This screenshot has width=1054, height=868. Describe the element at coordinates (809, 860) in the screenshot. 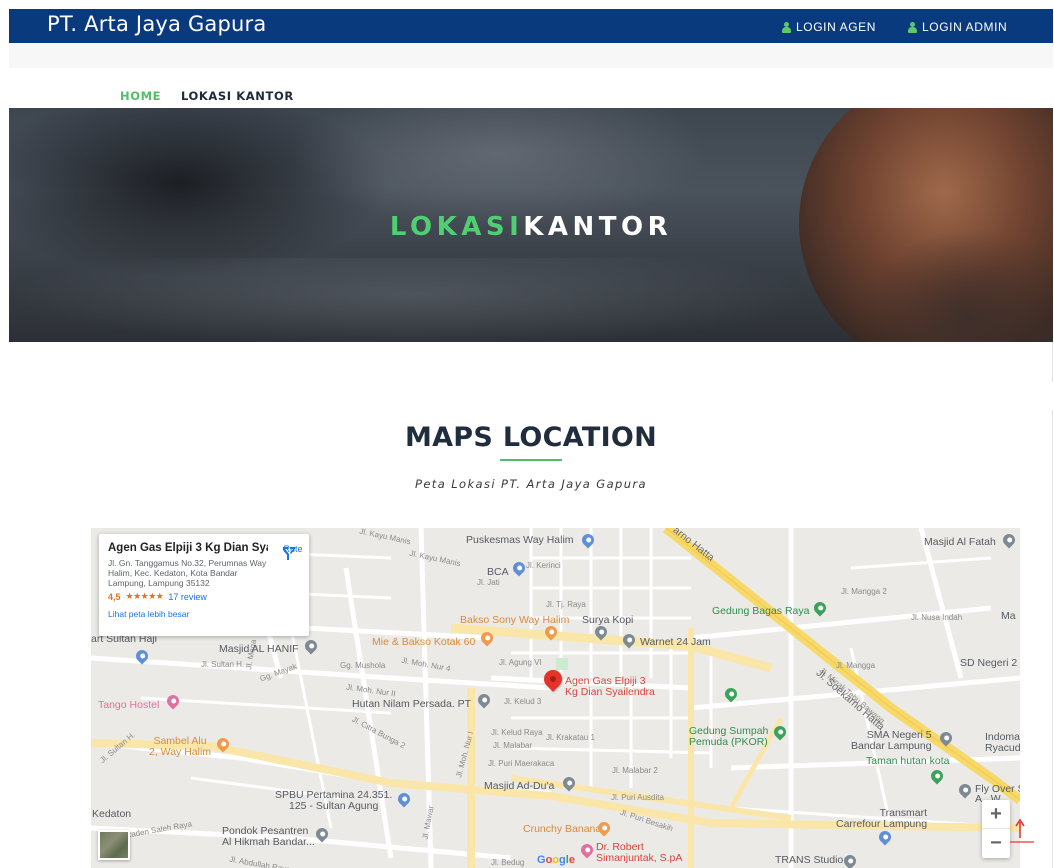

I see `place-label: TRANS Studio` at that location.